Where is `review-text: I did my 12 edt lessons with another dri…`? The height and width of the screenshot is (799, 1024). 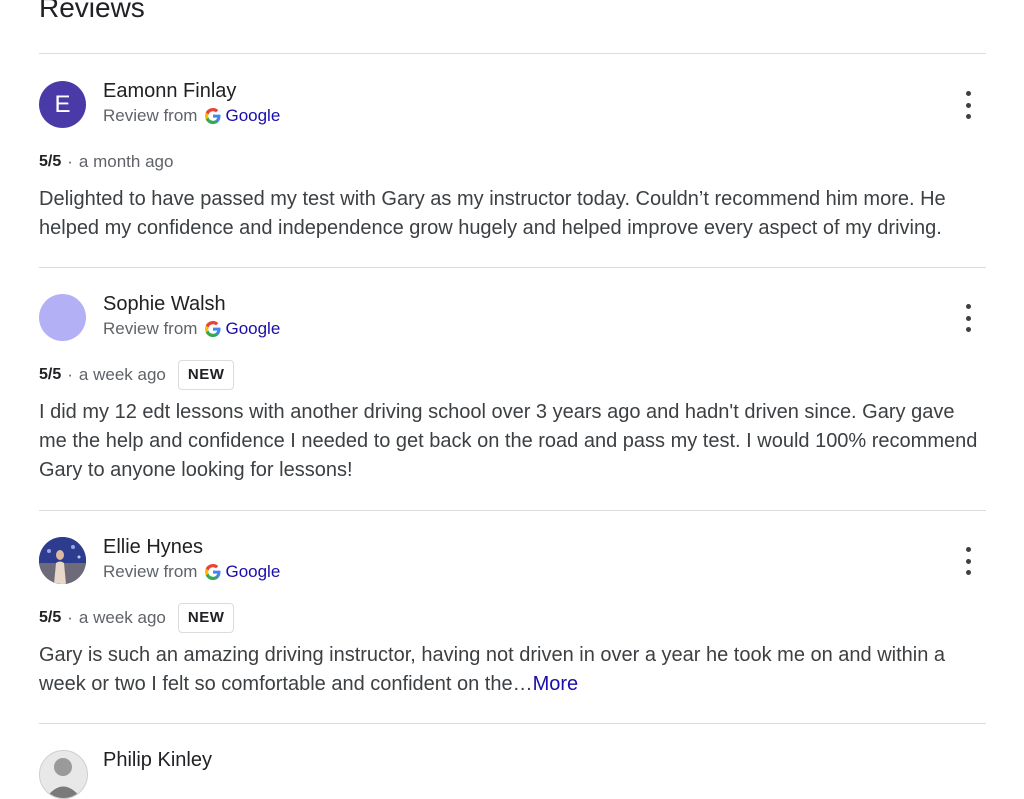
review-text: I did my 12 edt lessons with another dri… is located at coordinates (508, 441).